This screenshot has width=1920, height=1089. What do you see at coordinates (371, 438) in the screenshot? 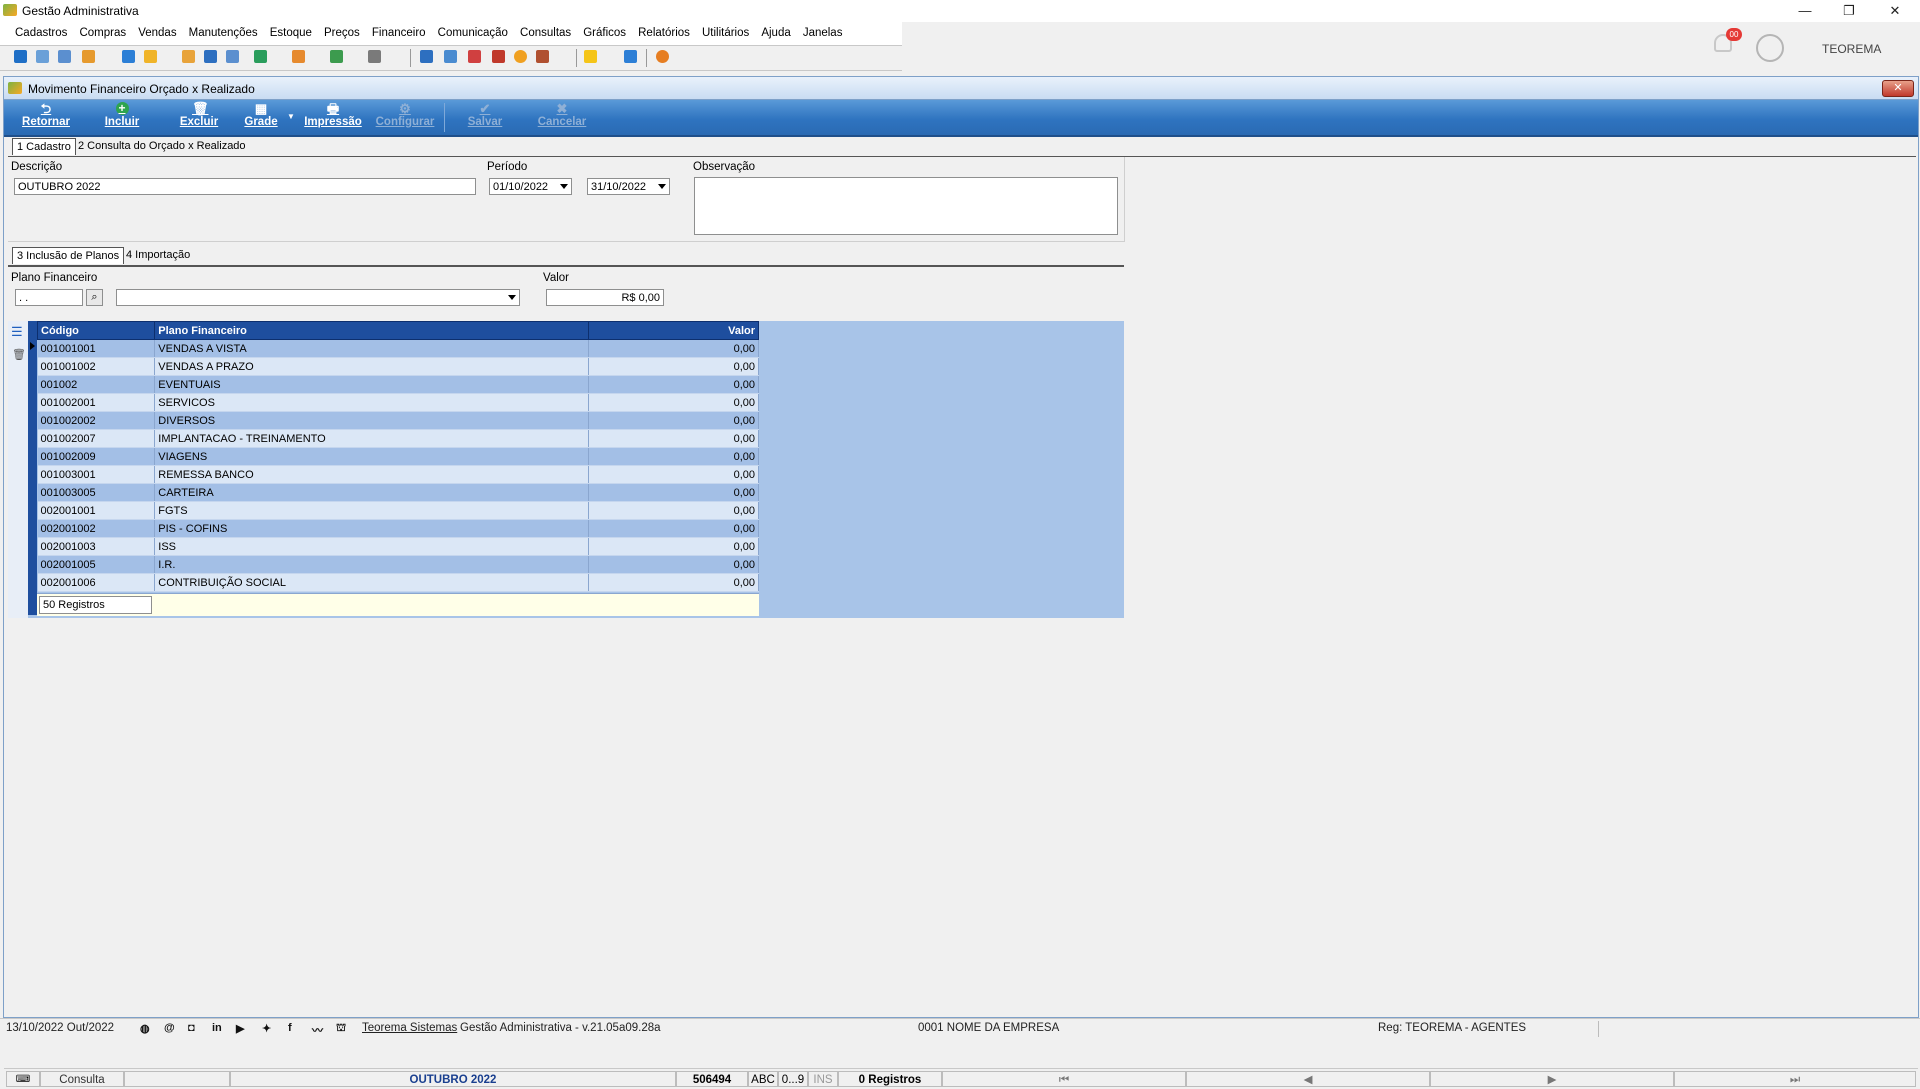
I see `cell-plano: IMPLANTACAO - TREINAMENTO` at bounding box center [371, 438].